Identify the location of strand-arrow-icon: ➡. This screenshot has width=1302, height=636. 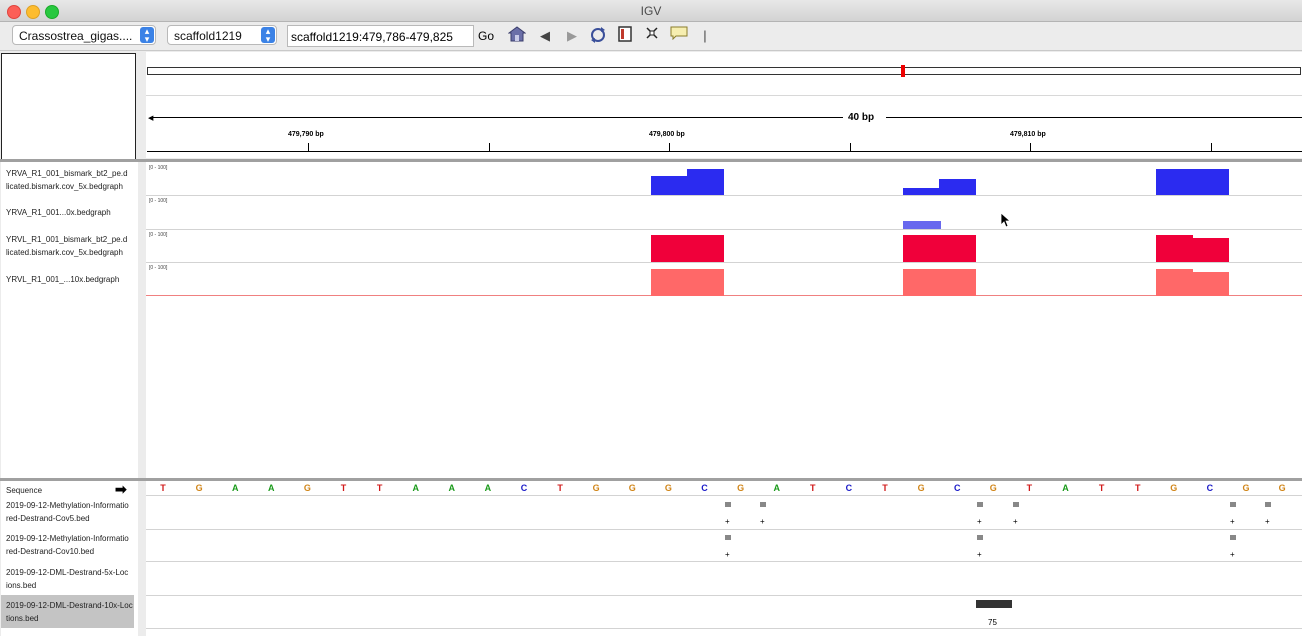
(121, 489).